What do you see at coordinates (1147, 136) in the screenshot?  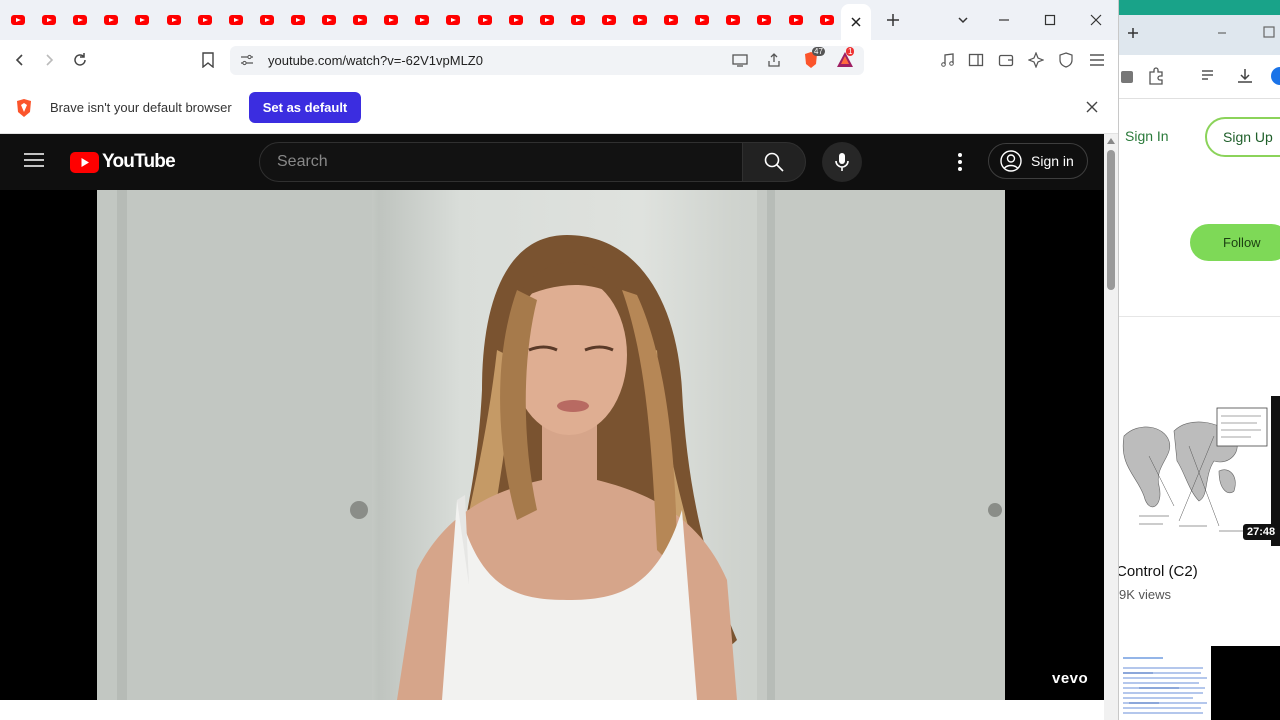 I see `sign-in-link: Sign In` at bounding box center [1147, 136].